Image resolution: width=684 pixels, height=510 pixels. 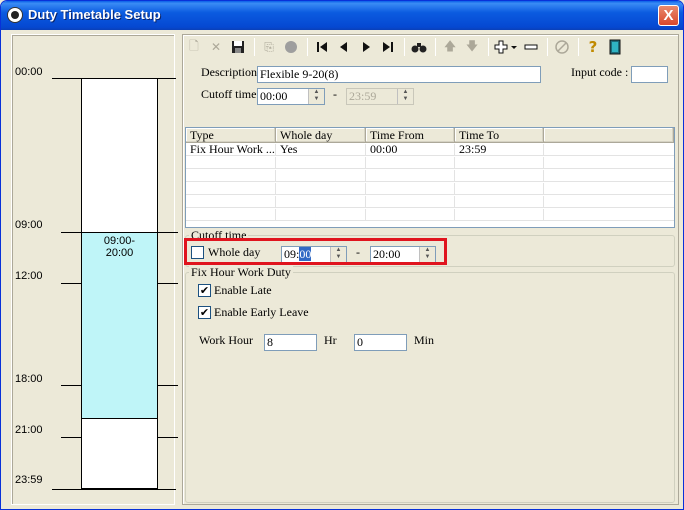 I want to click on duty-block-label-end: 20:00, so click(x=119, y=253).